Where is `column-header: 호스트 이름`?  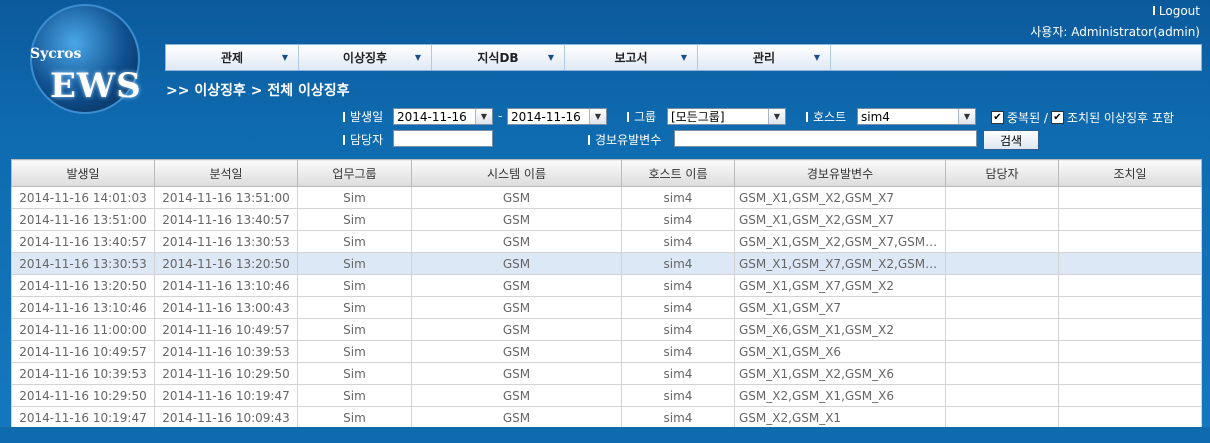
column-header: 호스트 이름 is located at coordinates (678, 173).